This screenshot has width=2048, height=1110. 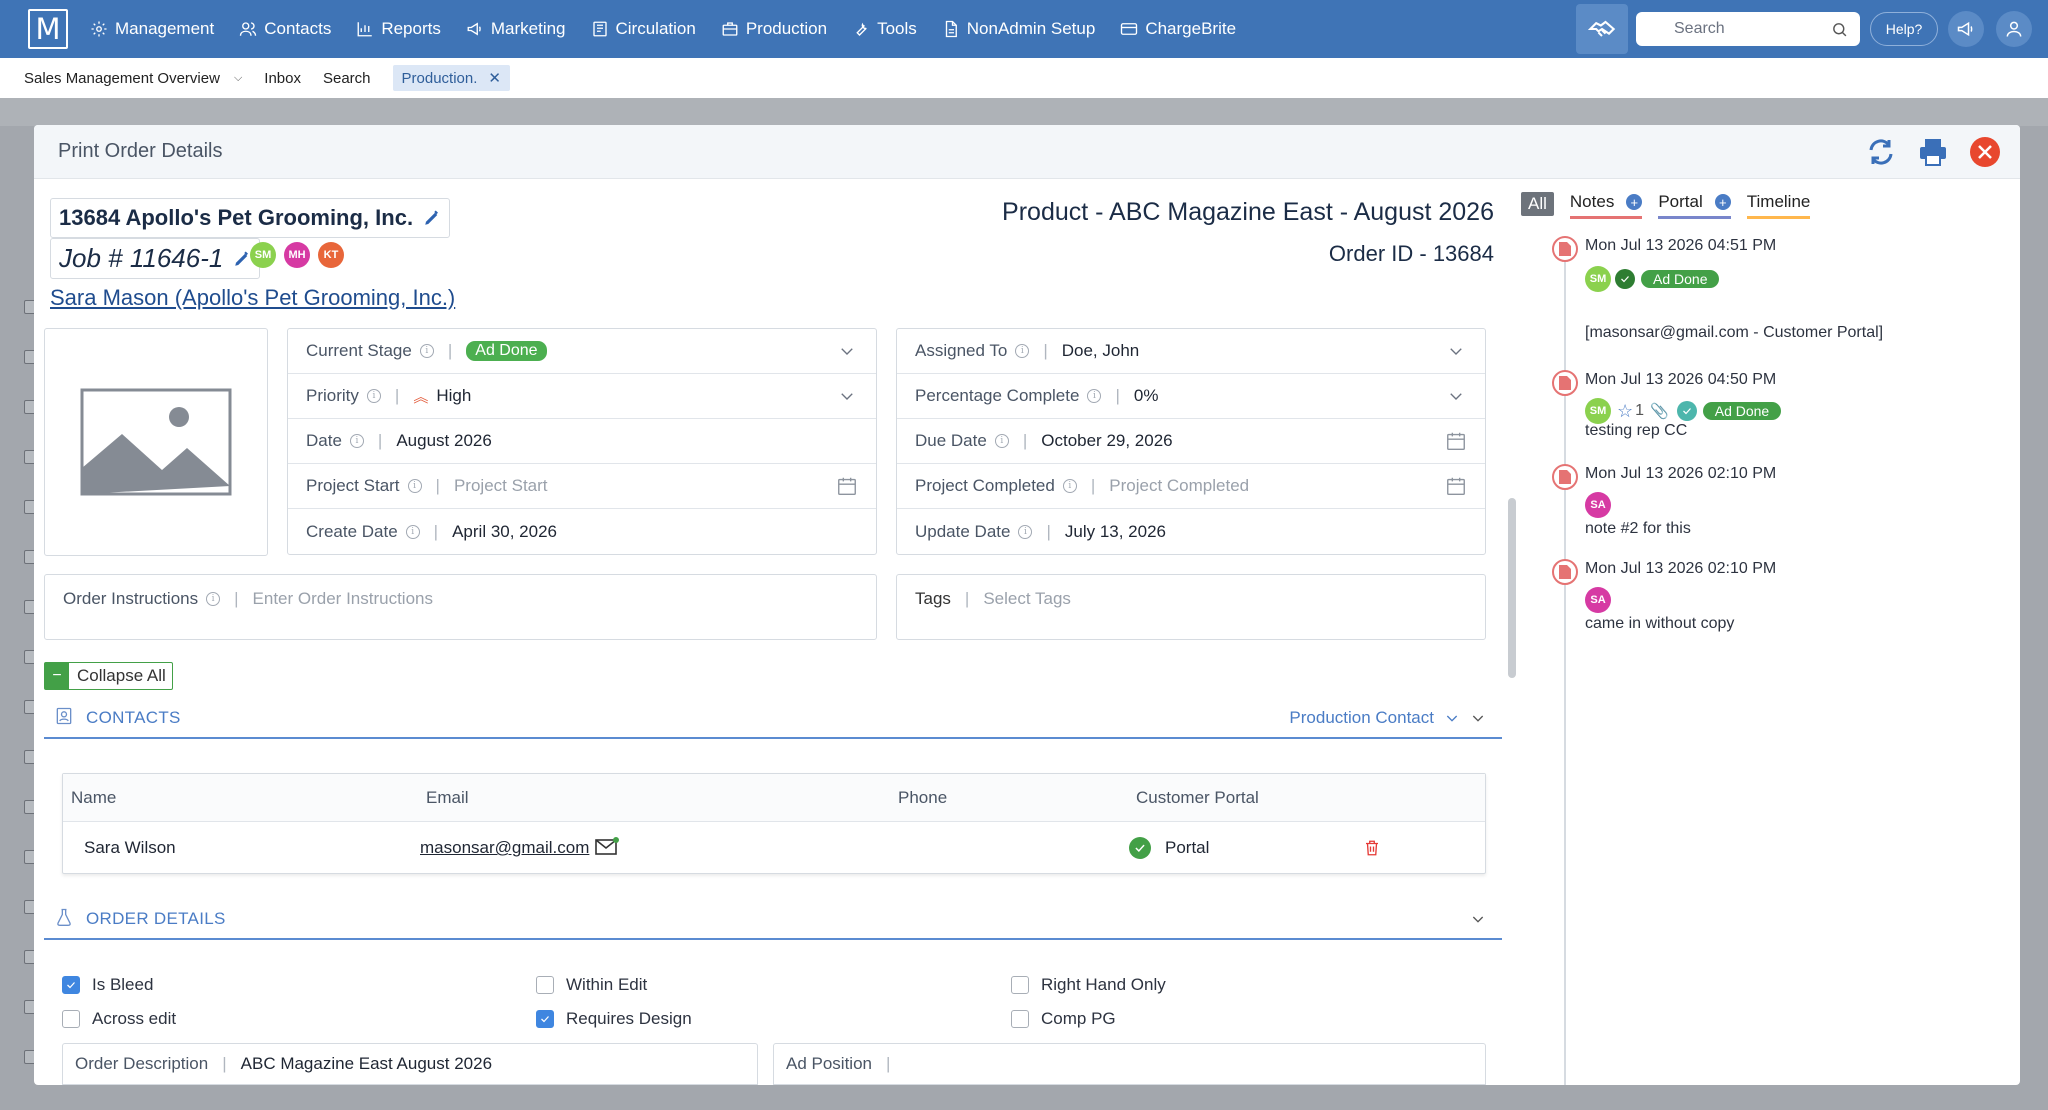 What do you see at coordinates (1966, 29) in the screenshot?
I see `announcement-button` at bounding box center [1966, 29].